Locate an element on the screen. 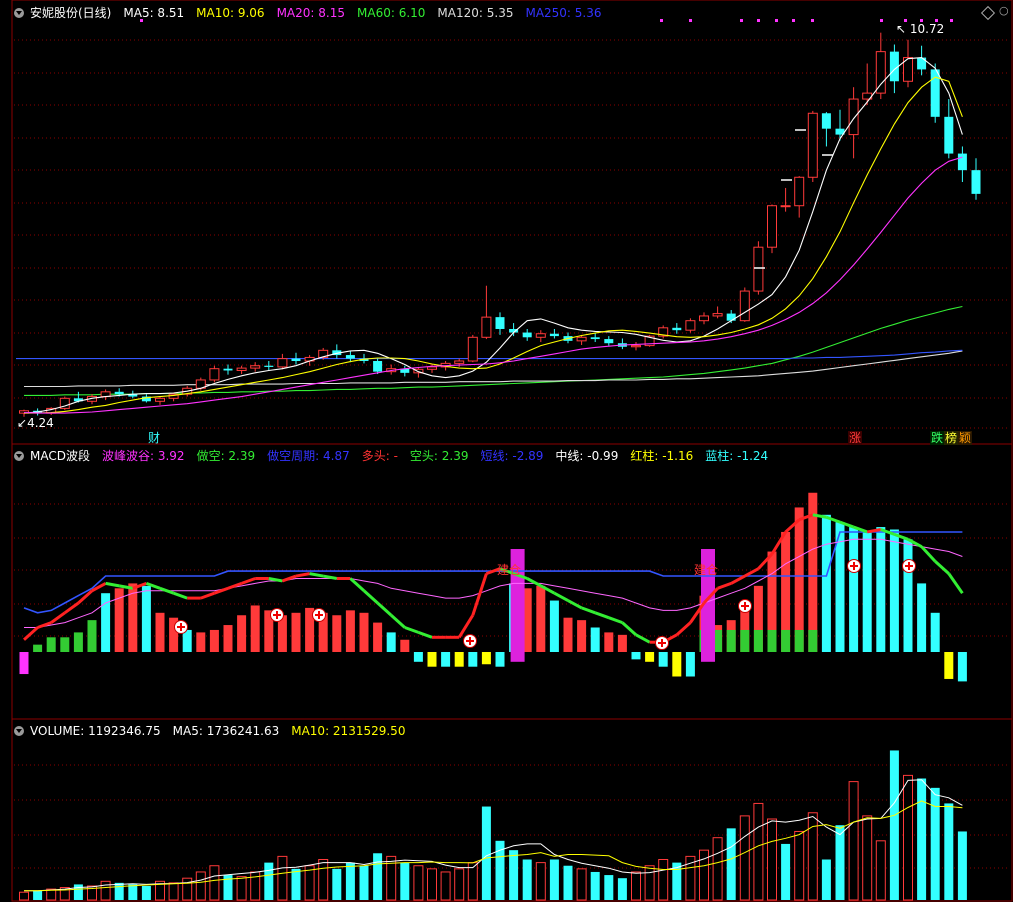 The height and width of the screenshot is (902, 1013). macd-item: 红柱: -1.16 is located at coordinates (662, 456).